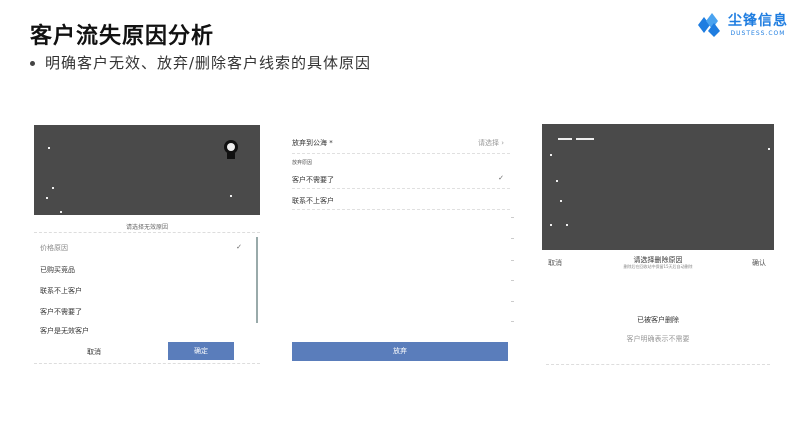 The height and width of the screenshot is (445, 800). I want to click on logo-icon, so click(709, 24).